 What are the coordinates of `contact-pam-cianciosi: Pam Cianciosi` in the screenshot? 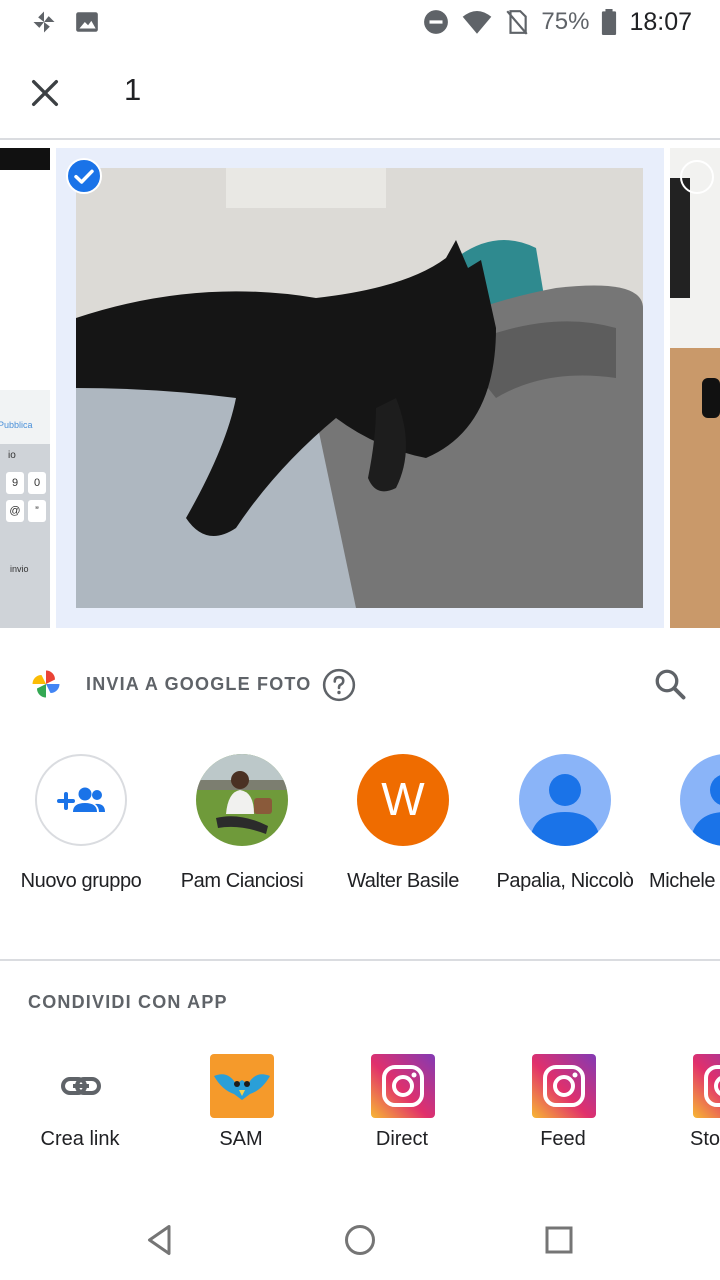 It's located at (241, 827).